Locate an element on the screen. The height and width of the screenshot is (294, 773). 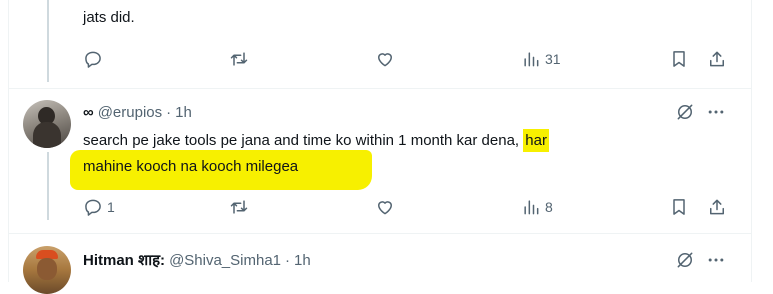
views-button: 8 is located at coordinates (537, 207).